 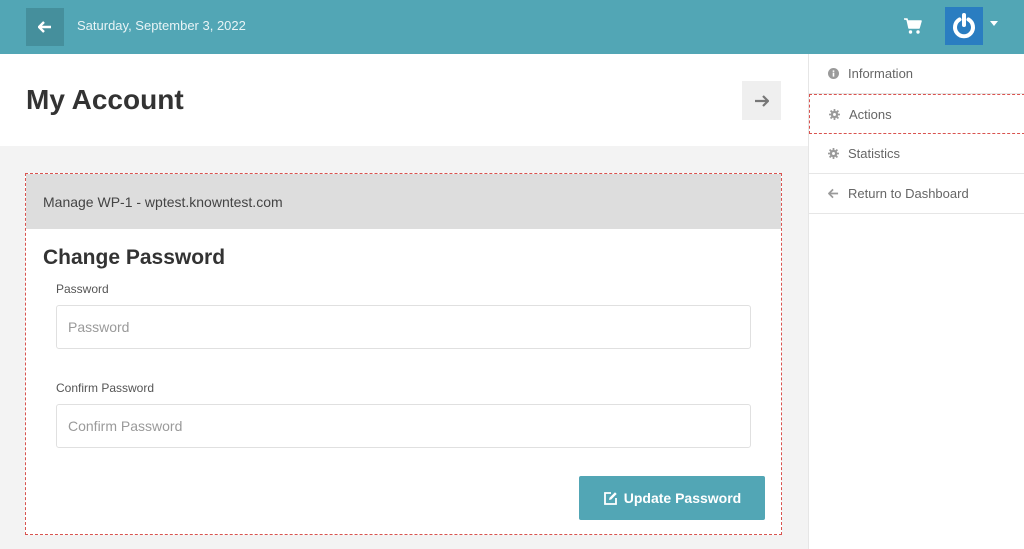 What do you see at coordinates (916, 74) in the screenshot?
I see `sidebar-item-information: Information` at bounding box center [916, 74].